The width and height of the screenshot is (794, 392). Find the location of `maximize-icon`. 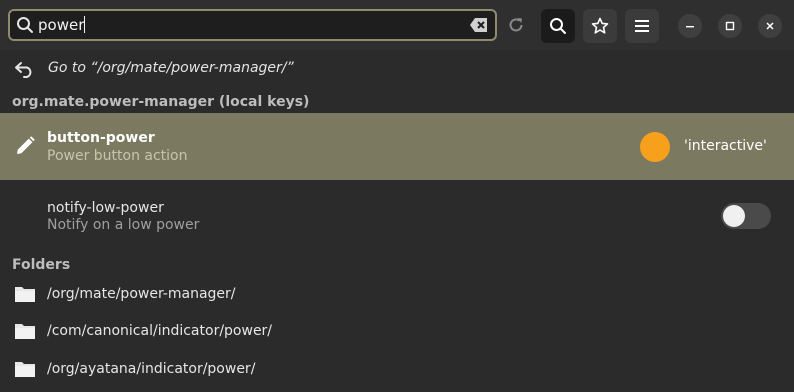

maximize-icon is located at coordinates (730, 26).